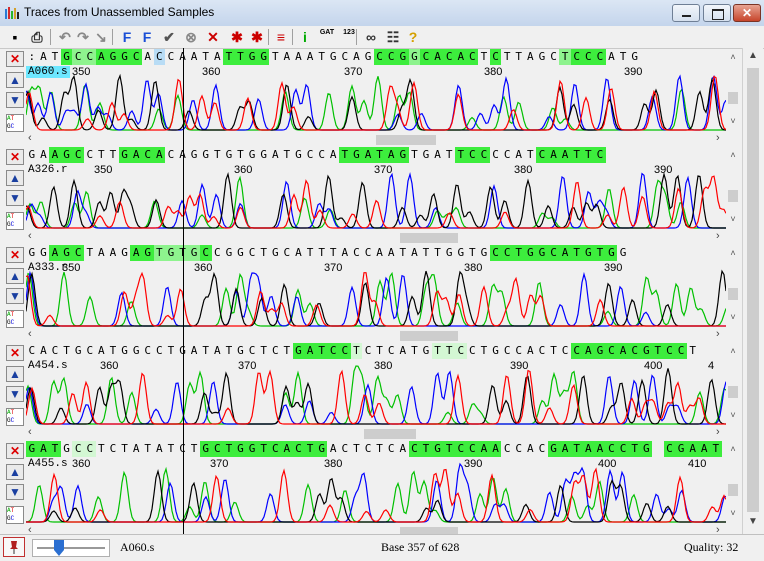 The image size is (764, 561). What do you see at coordinates (305, 37) in the screenshot?
I see `info-icon: i` at bounding box center [305, 37].